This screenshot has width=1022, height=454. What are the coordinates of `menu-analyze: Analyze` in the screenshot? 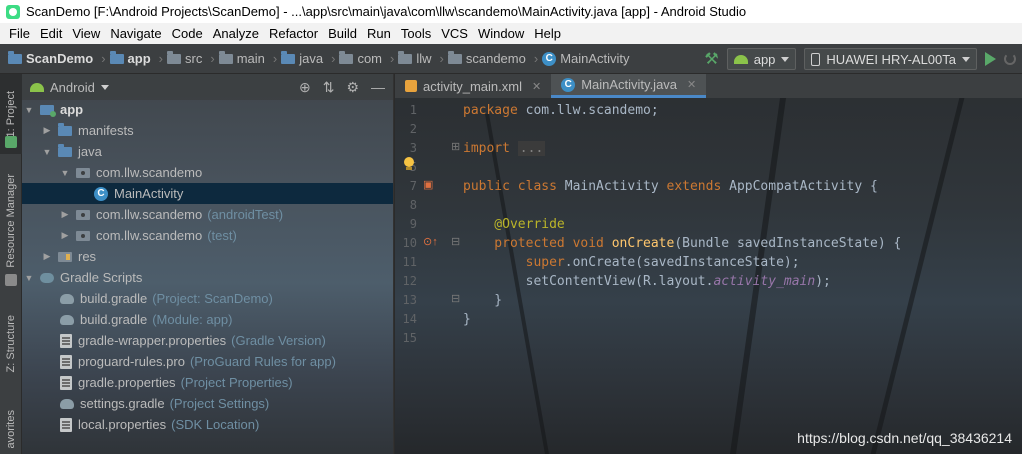 It's located at (236, 33).